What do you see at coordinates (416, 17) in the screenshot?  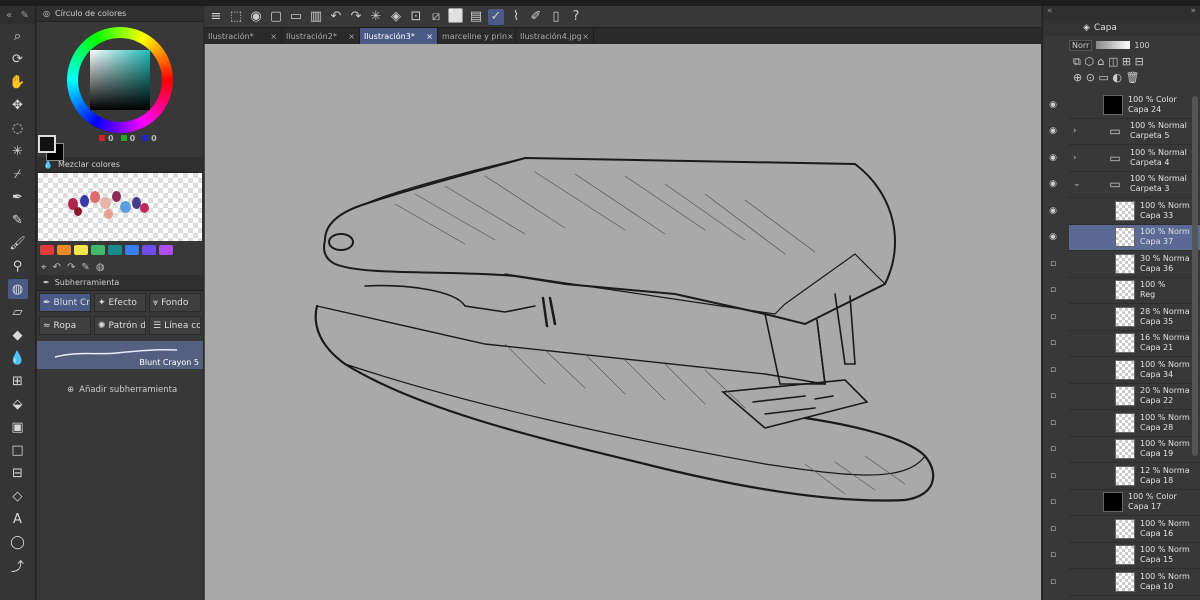 I see `crop-icon: ⊡` at bounding box center [416, 17].